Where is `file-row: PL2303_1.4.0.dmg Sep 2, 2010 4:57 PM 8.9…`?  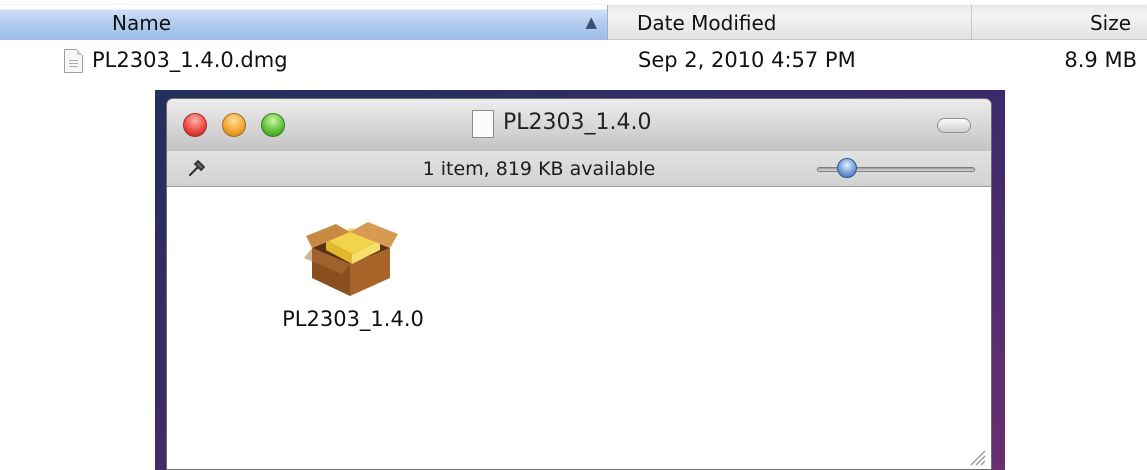 file-row: PL2303_1.4.0.dmg Sep 2, 2010 4:57 PM 8.9… is located at coordinates (573, 61).